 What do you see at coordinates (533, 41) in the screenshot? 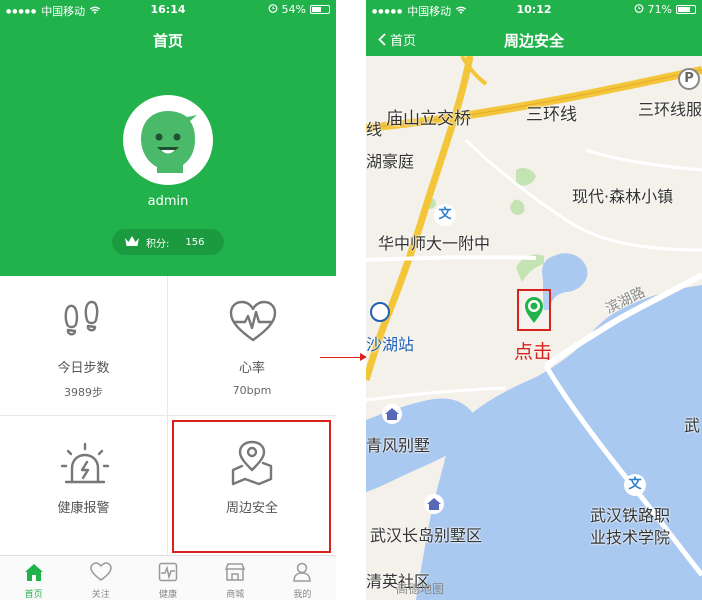
I see `page-title: 周边安全` at bounding box center [533, 41].